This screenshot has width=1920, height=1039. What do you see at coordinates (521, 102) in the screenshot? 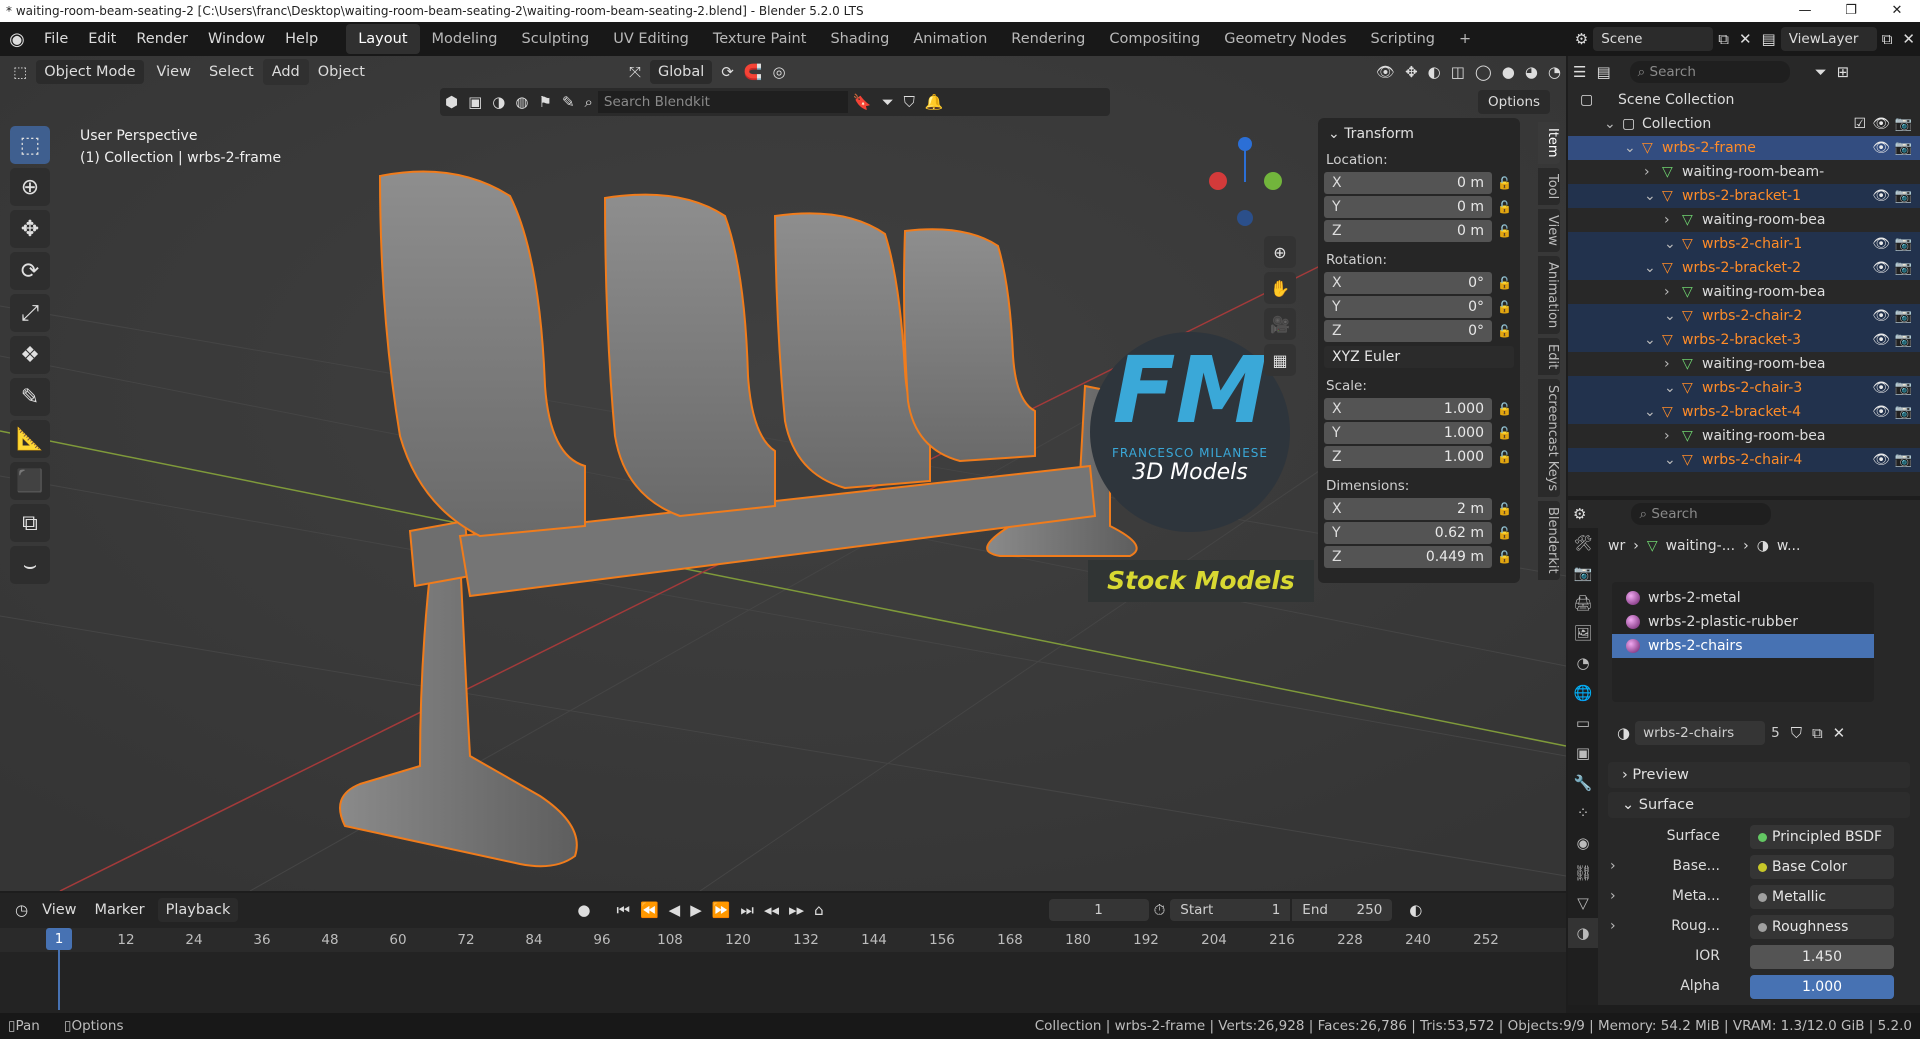
I see `blenderkit-hdr-icon: ◍` at bounding box center [521, 102].